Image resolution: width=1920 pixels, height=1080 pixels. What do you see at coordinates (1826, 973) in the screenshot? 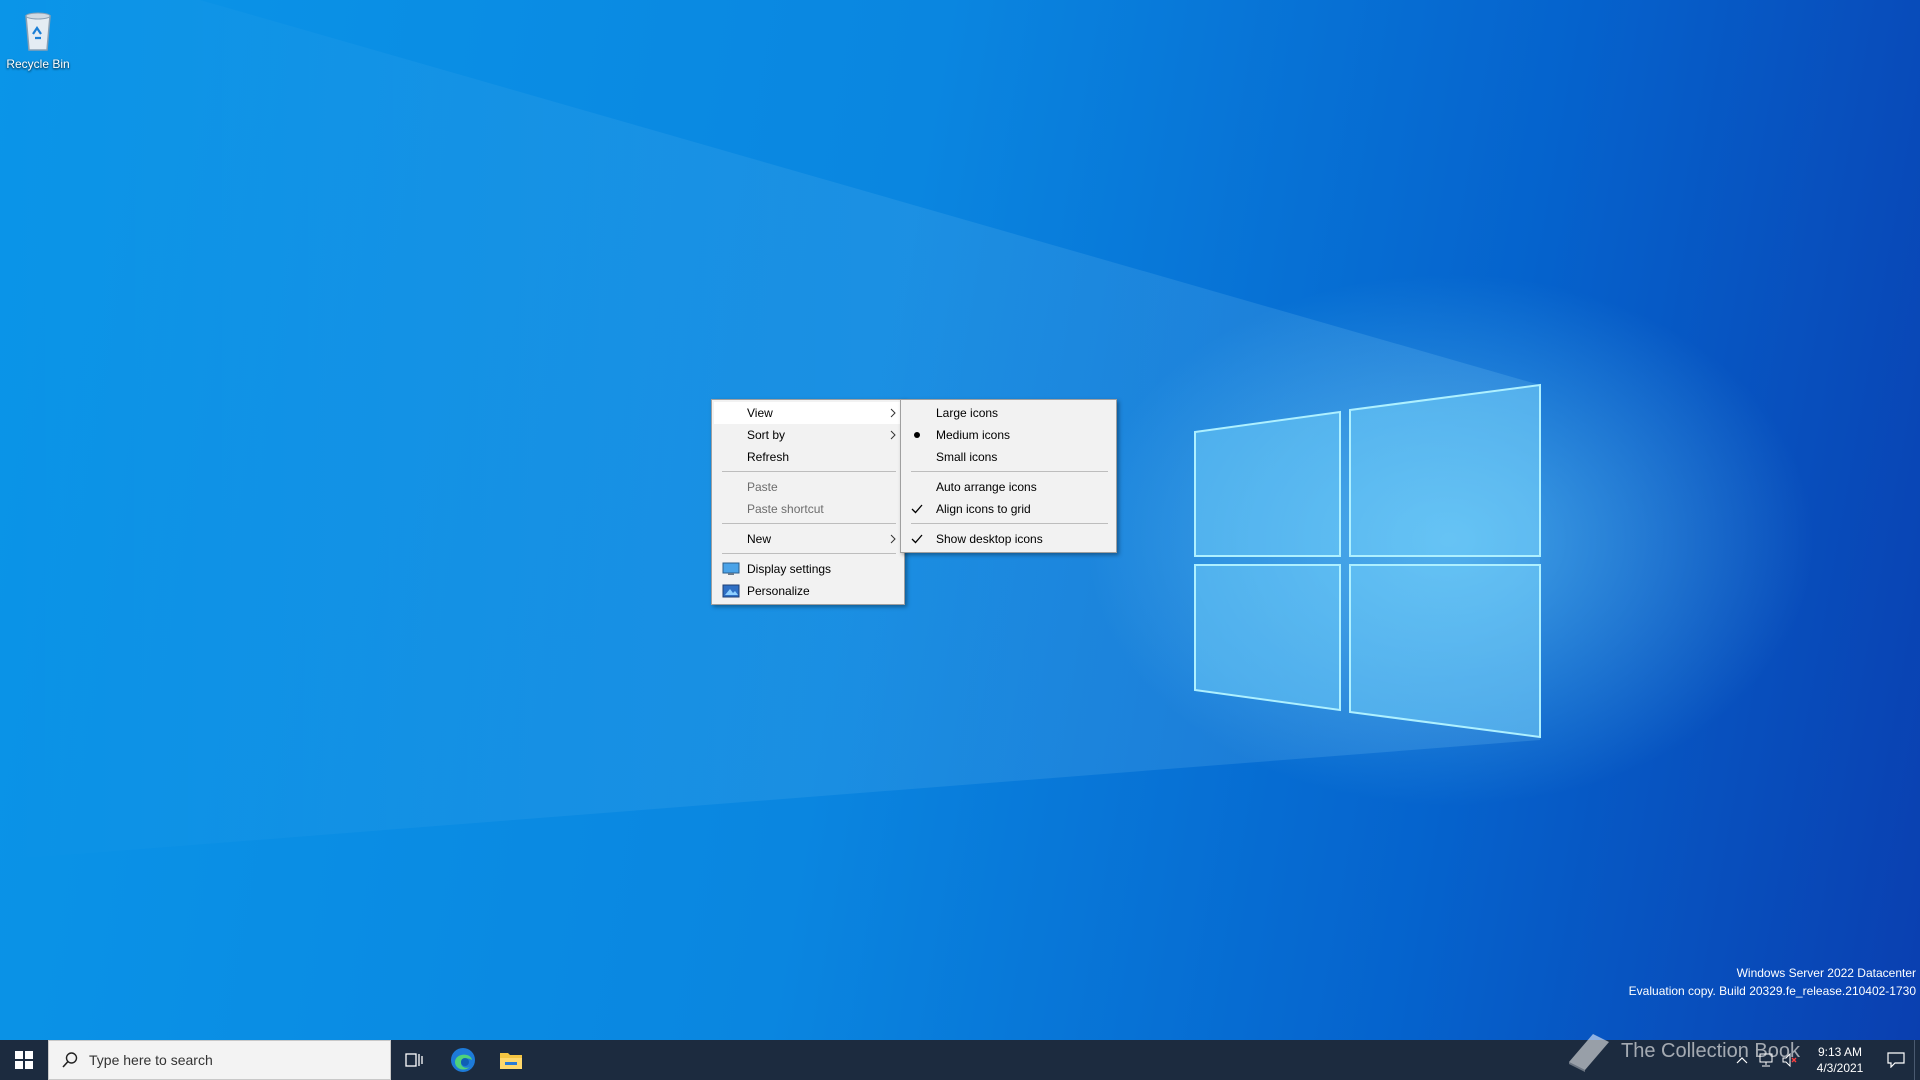
I see `watermark-edition: Windows Server 2022 Datacenter` at bounding box center [1826, 973].